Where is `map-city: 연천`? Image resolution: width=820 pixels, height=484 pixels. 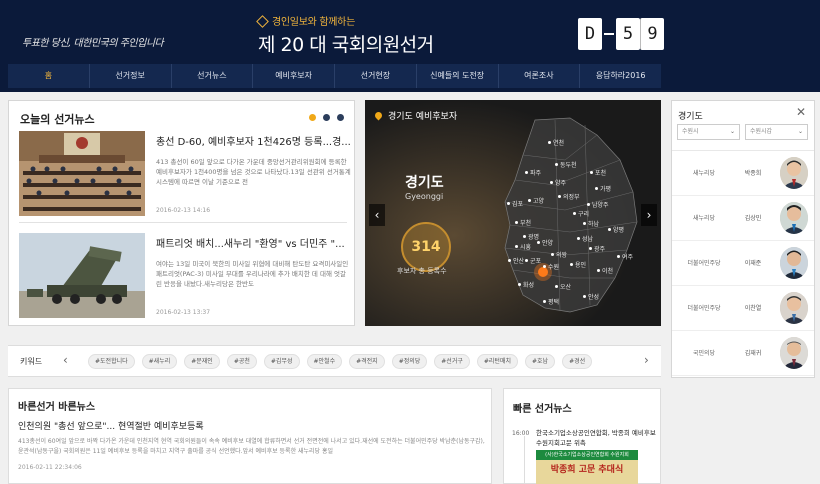
map-city: 연천 is located at coordinates (556, 142).